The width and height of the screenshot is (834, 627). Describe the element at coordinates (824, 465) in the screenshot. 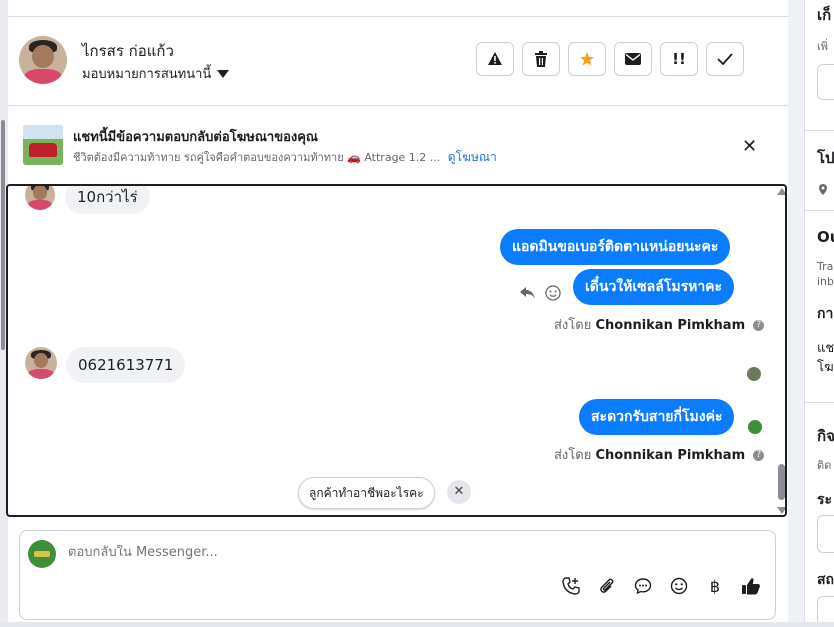

I see `panel-text: ติด` at that location.